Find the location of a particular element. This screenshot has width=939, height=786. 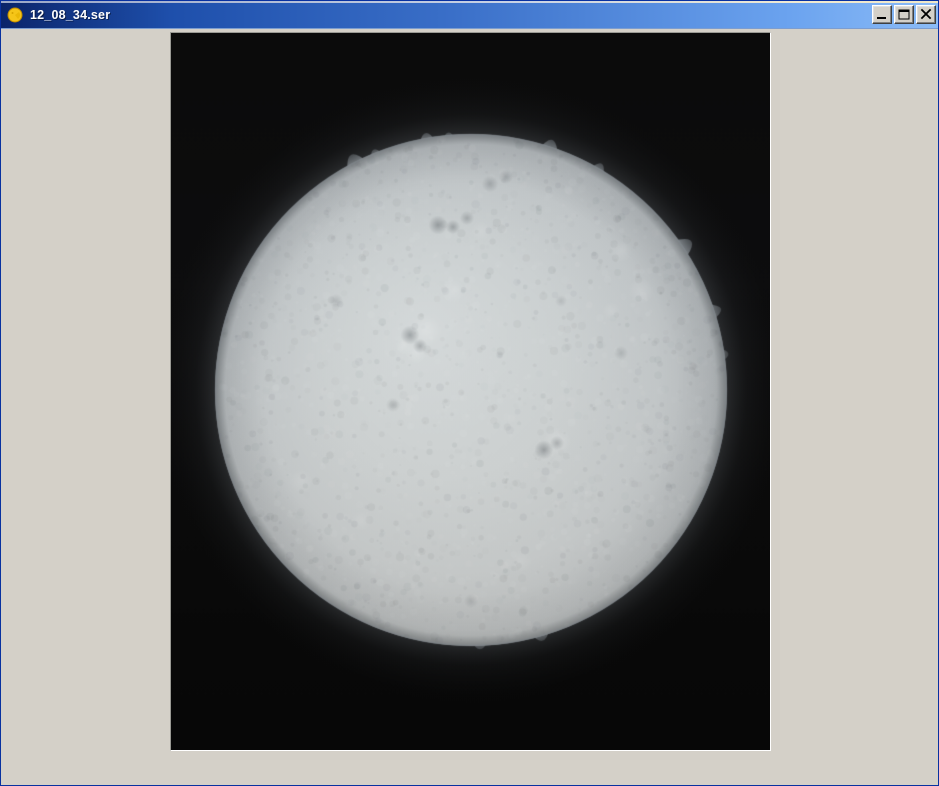

control-bar: Gamma Doppler T/C Nex is located at coordinates (469, 768).